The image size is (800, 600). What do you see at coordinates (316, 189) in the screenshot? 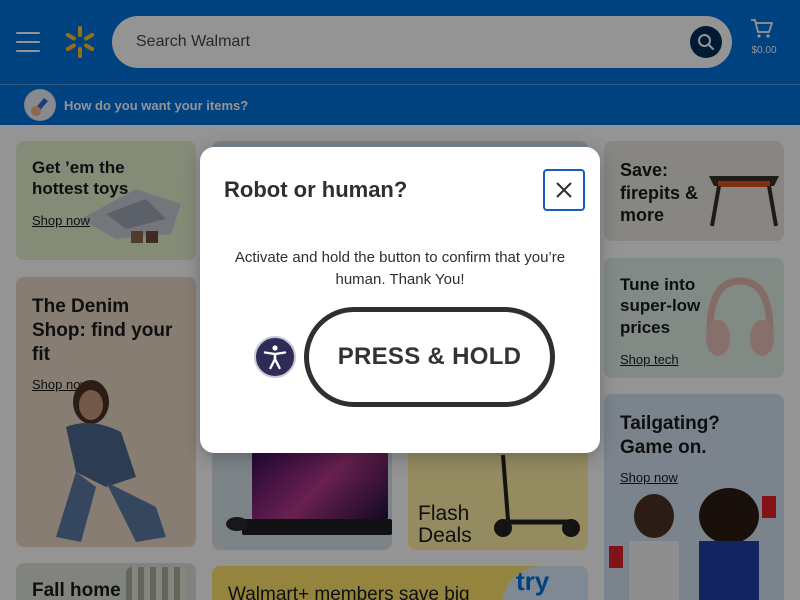
I see `dialog-title: Robot or human?` at bounding box center [316, 189].